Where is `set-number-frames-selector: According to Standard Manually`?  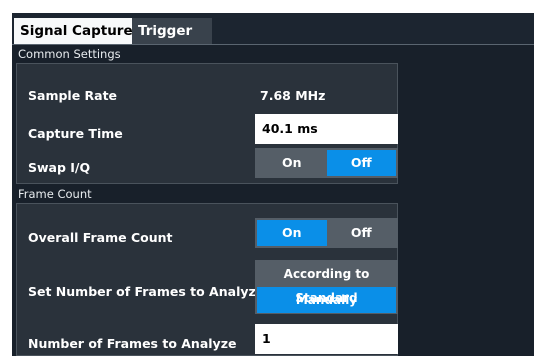 set-number-frames-selector: According to Standard Manually is located at coordinates (326, 287).